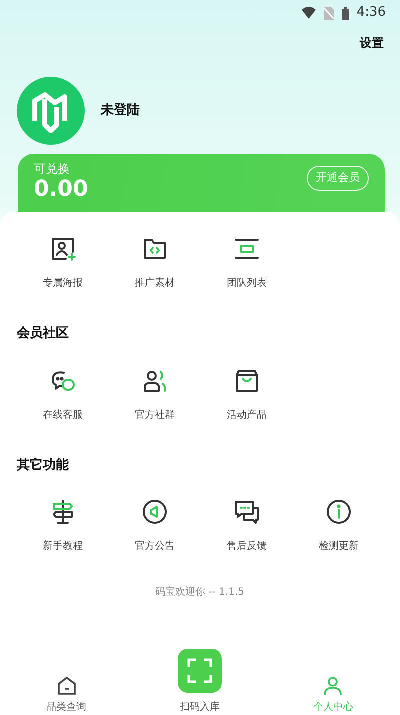 The image size is (400, 715). Describe the element at coordinates (155, 512) in the screenshot. I see `speaker-icon` at that location.